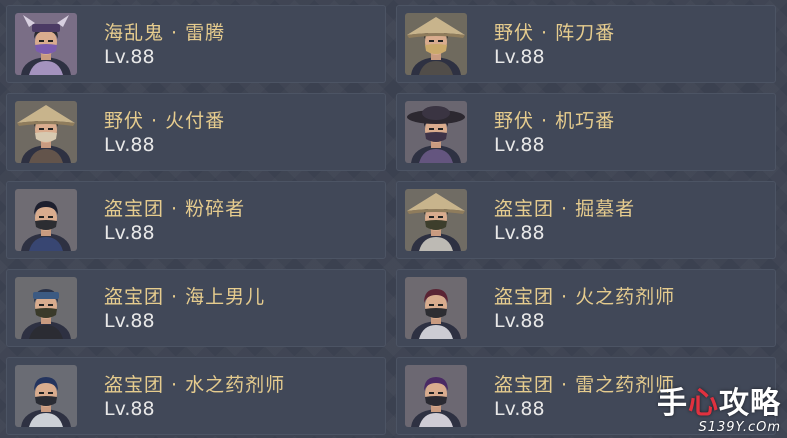  I want to click on watermark-text: 攻略, so click(750, 403).